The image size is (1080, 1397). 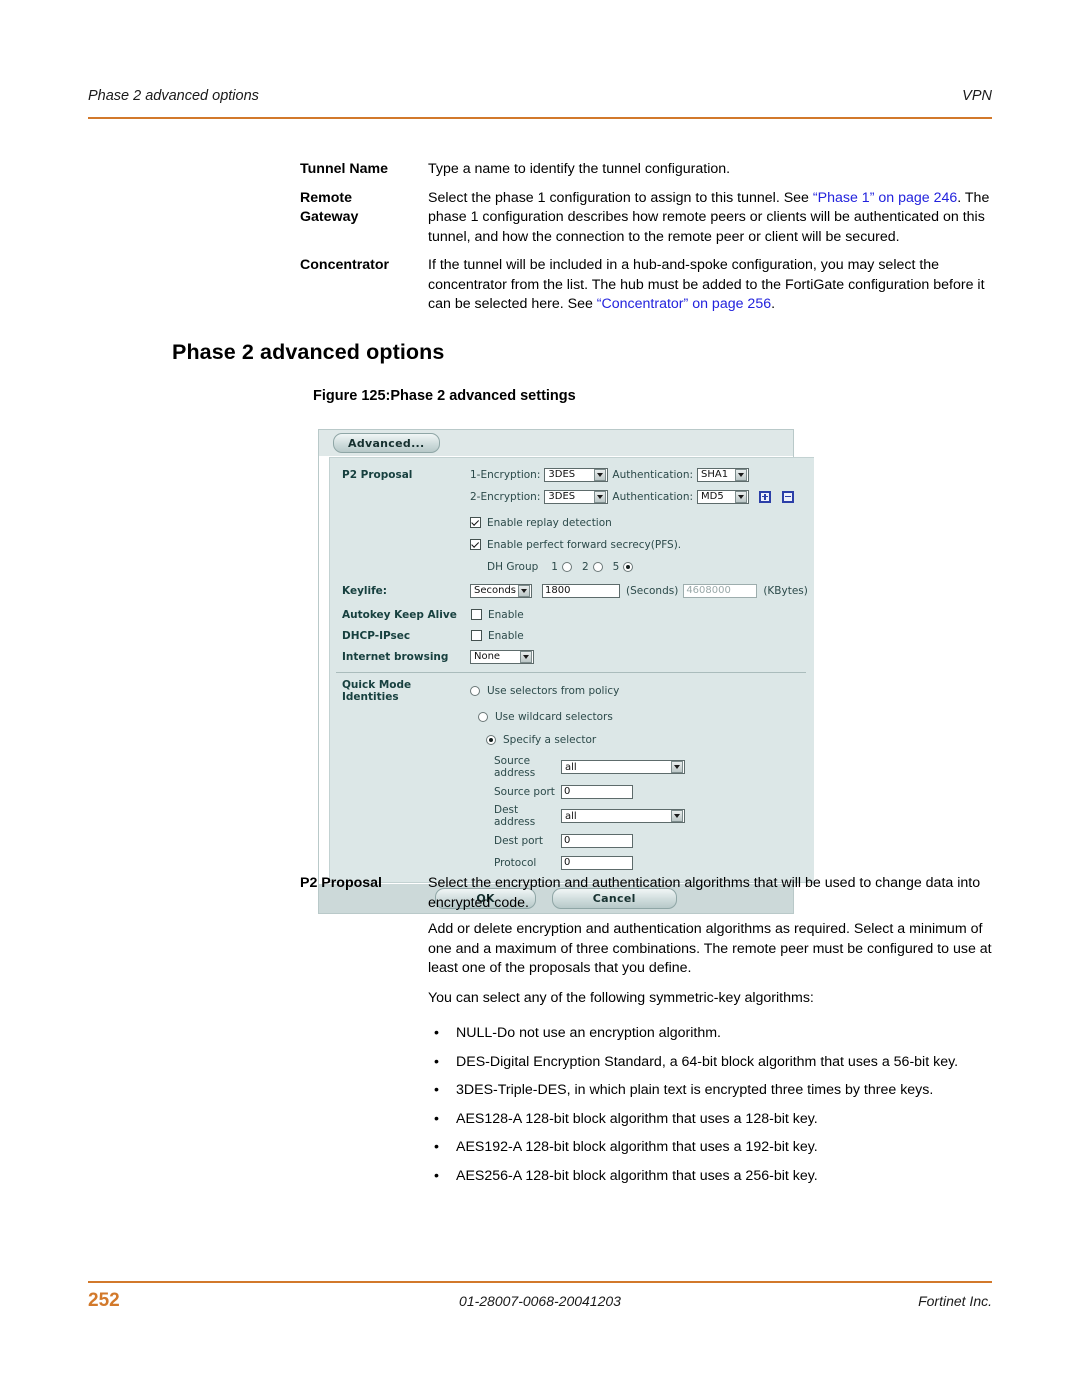 I want to click on source-port-row: Source port 0, so click(x=572, y=791).